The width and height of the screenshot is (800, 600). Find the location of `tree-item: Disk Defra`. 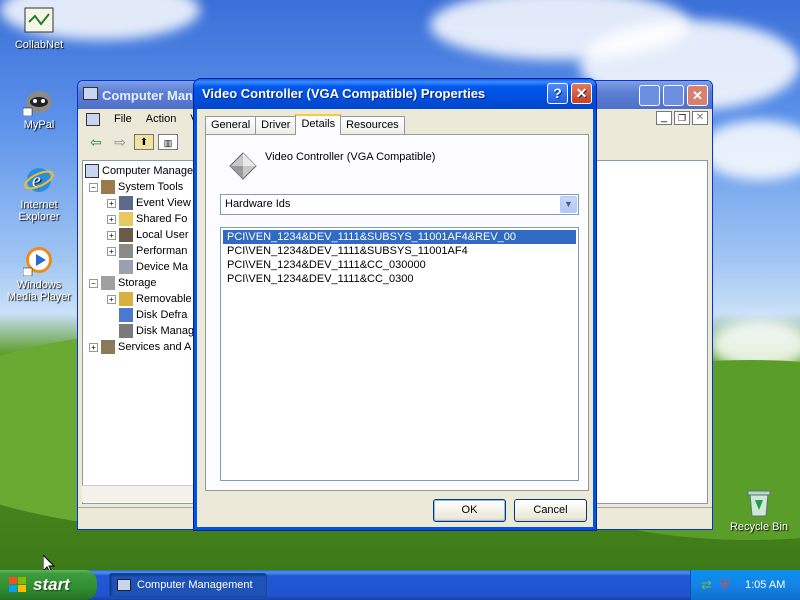

tree-item: Disk Defra is located at coordinates (153, 315).